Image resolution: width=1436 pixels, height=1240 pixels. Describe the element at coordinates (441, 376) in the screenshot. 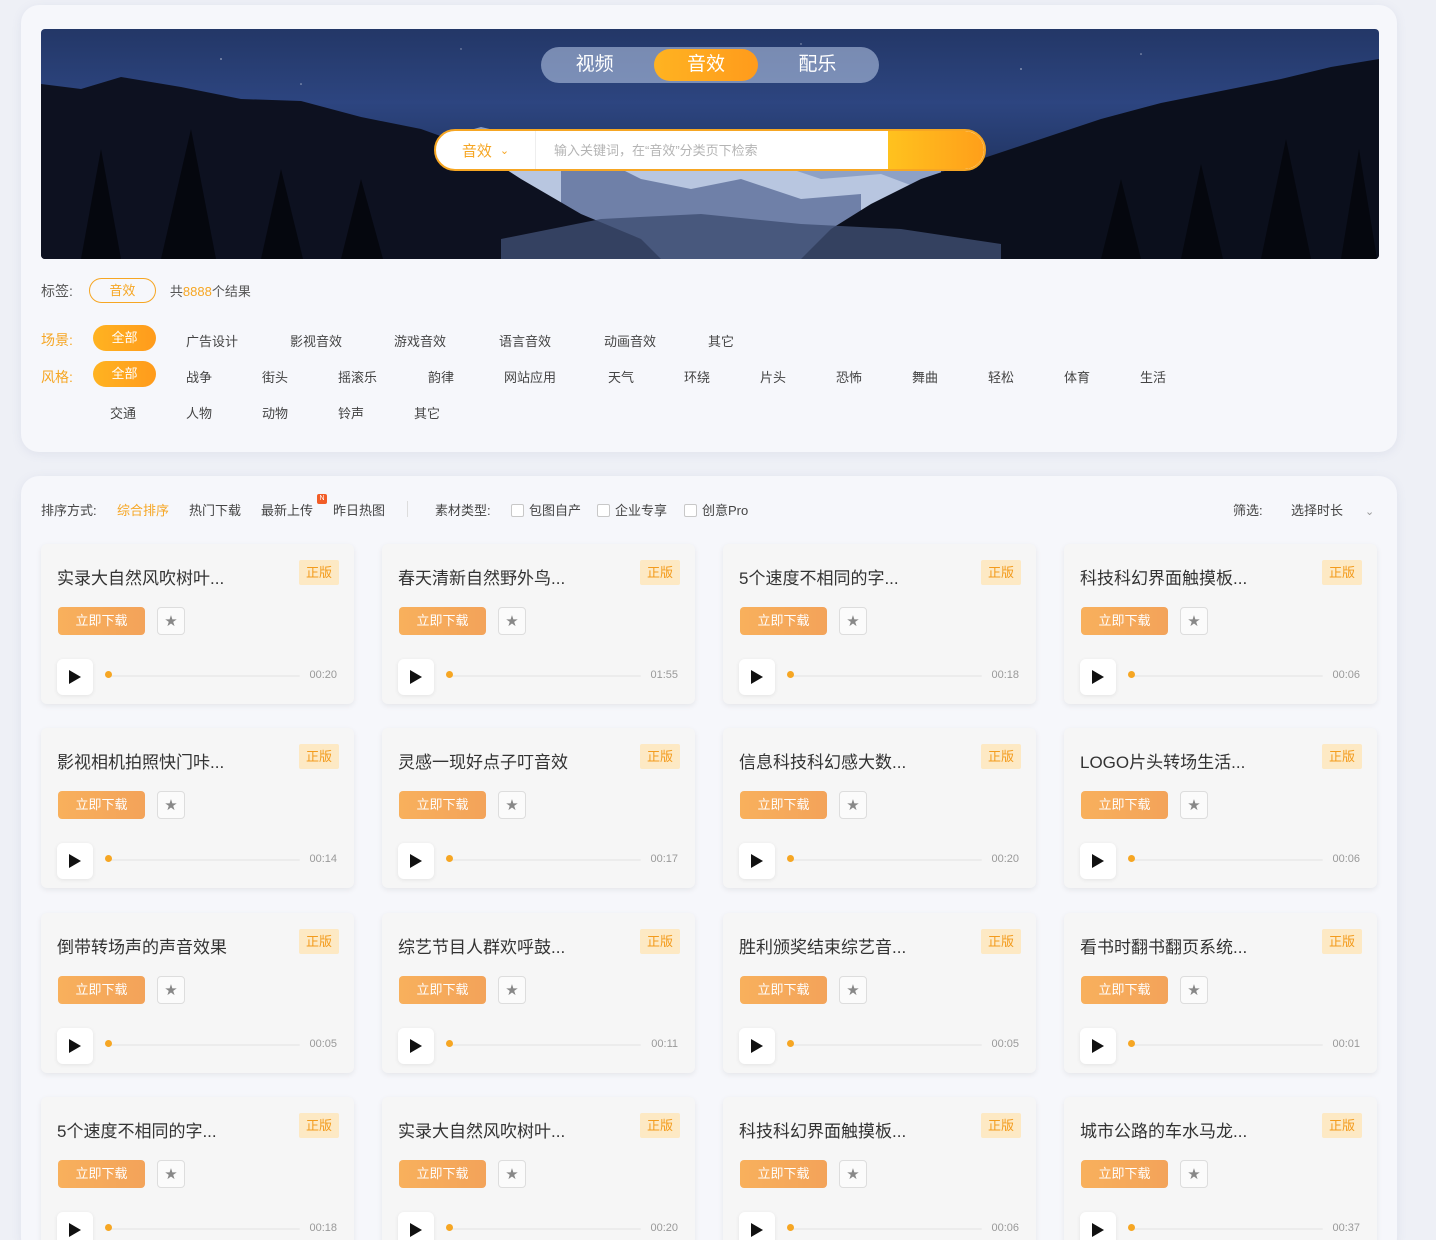

I see `style-option: 韵律` at that location.